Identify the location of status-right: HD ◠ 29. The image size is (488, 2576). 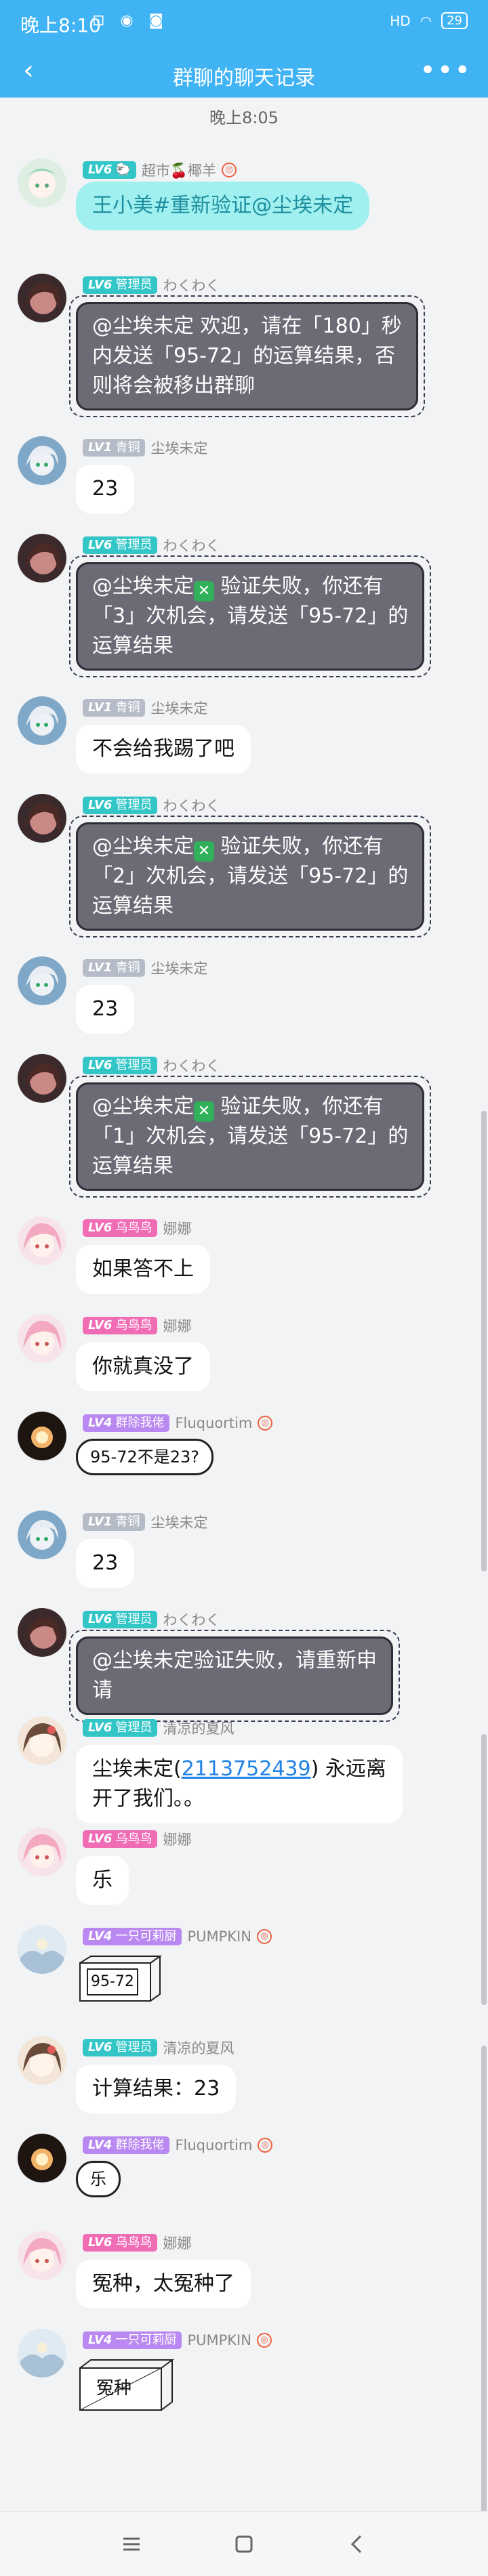
(429, 20).